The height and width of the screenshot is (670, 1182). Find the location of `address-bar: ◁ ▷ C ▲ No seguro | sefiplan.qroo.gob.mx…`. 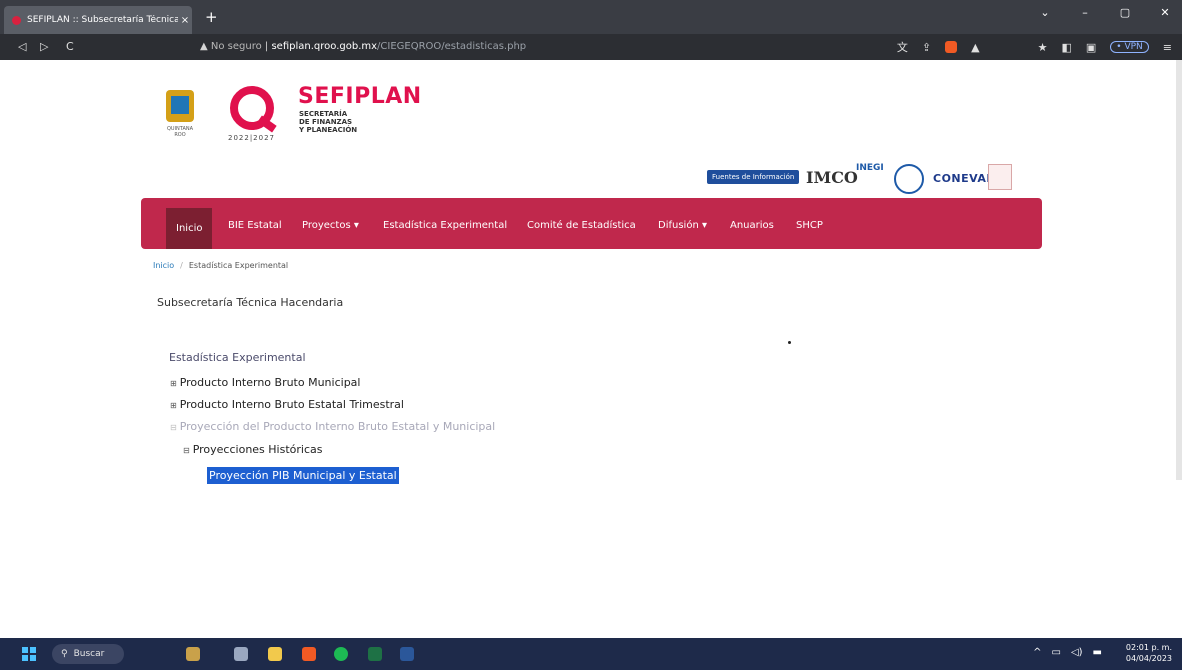

address-bar: ◁ ▷ C ▲ No seguro | sefiplan.qroo.gob.mx… is located at coordinates (591, 47).